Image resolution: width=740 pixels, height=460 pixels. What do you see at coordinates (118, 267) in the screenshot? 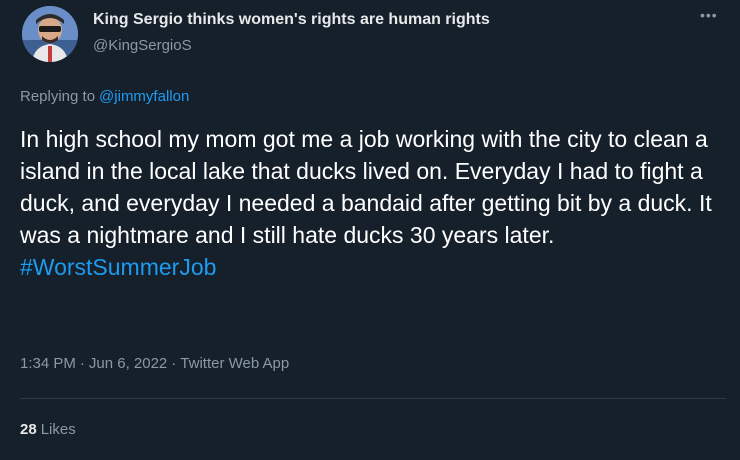
I see `hashtag-link: #WorstSummerJob` at bounding box center [118, 267].